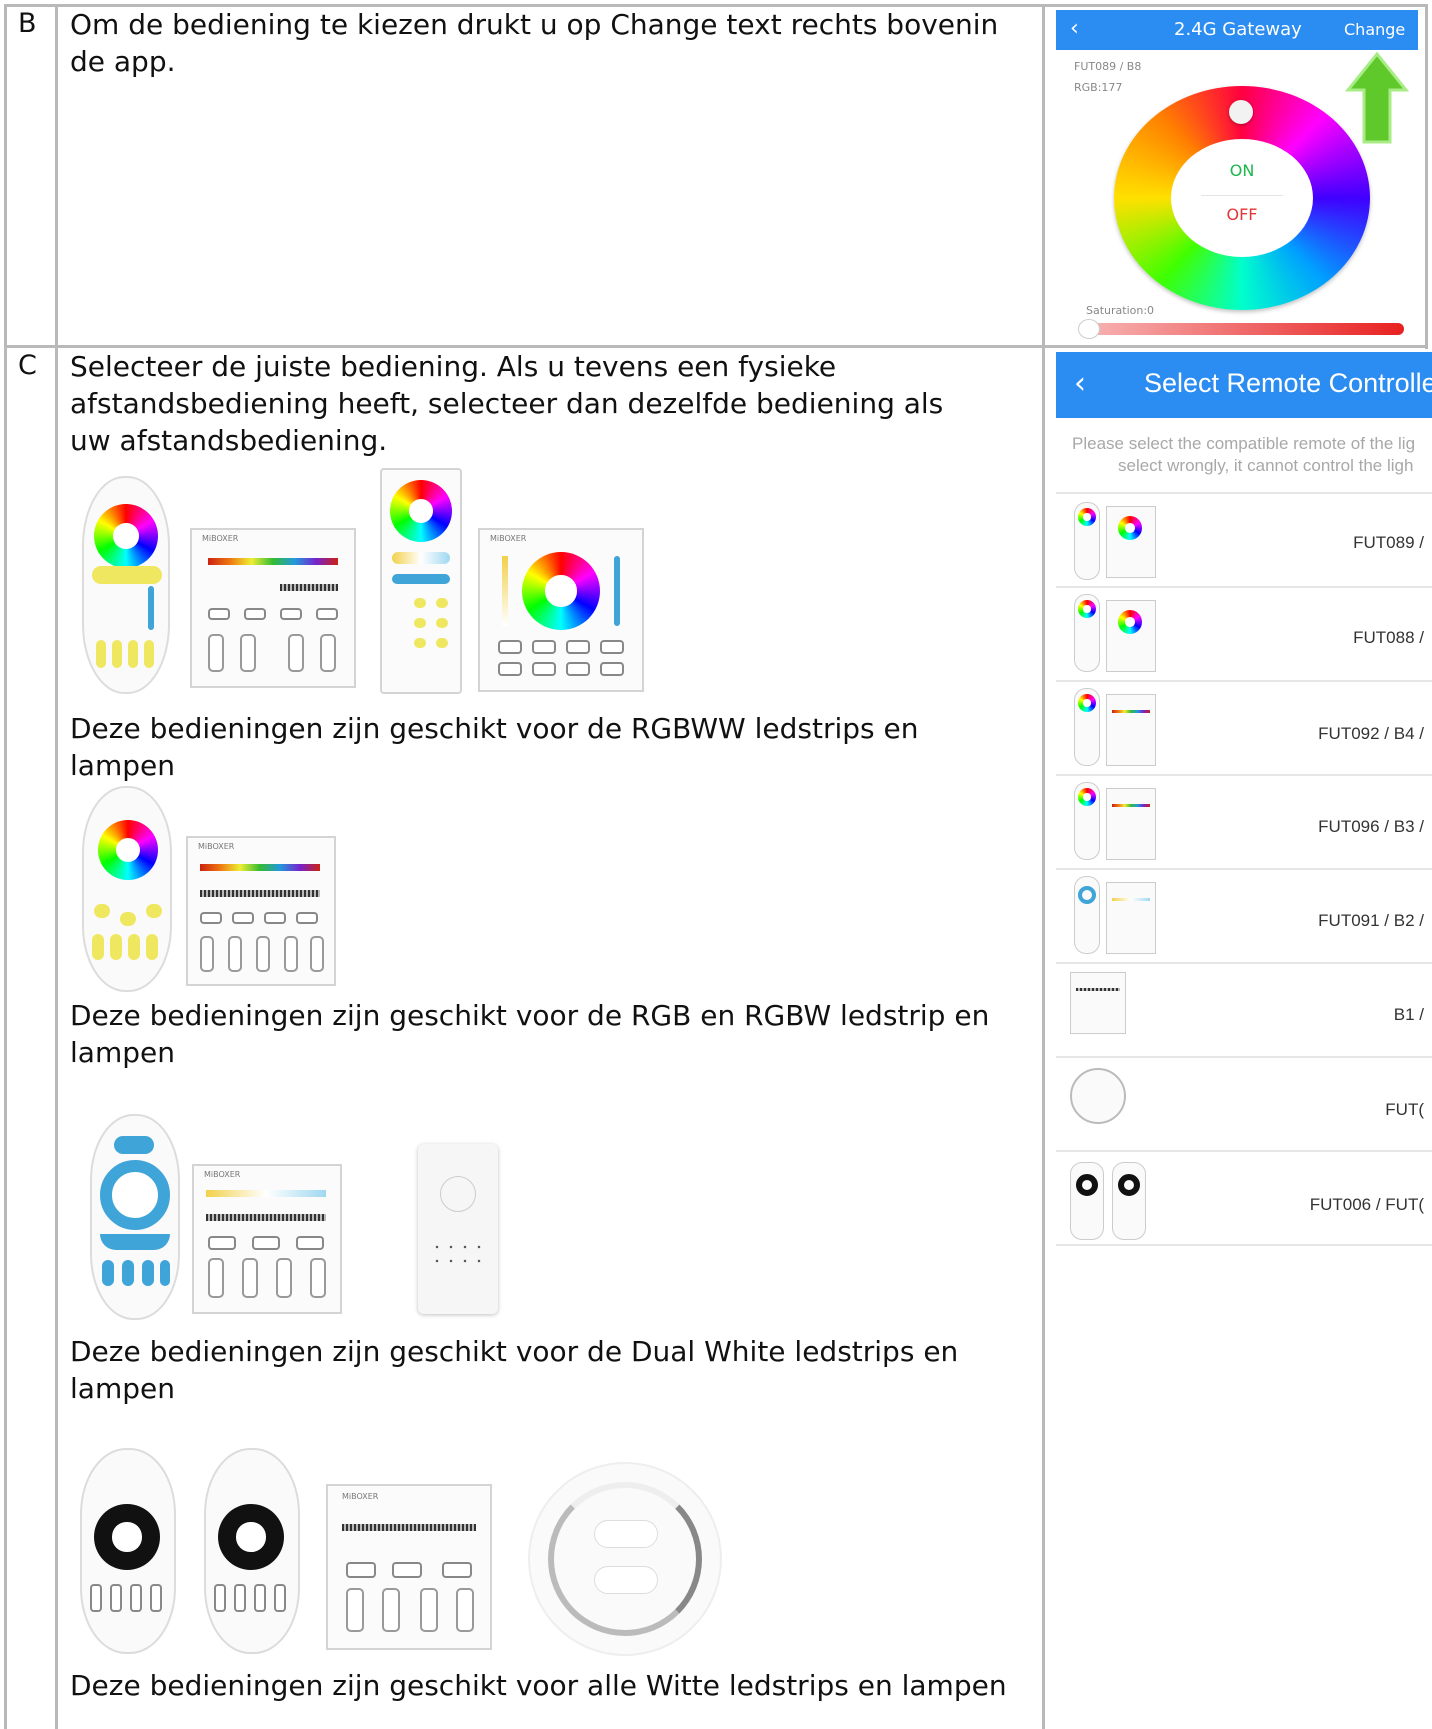 Image resolution: width=1432 pixels, height=1729 pixels. I want to click on remote-name: FUT096 / B3 /, so click(1371, 826).